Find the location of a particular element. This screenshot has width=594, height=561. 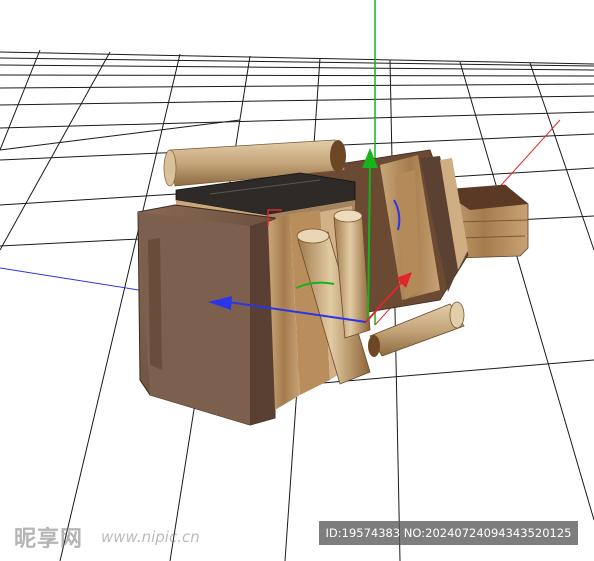

watermark-url: www.nipic.cn is located at coordinates (150, 537).